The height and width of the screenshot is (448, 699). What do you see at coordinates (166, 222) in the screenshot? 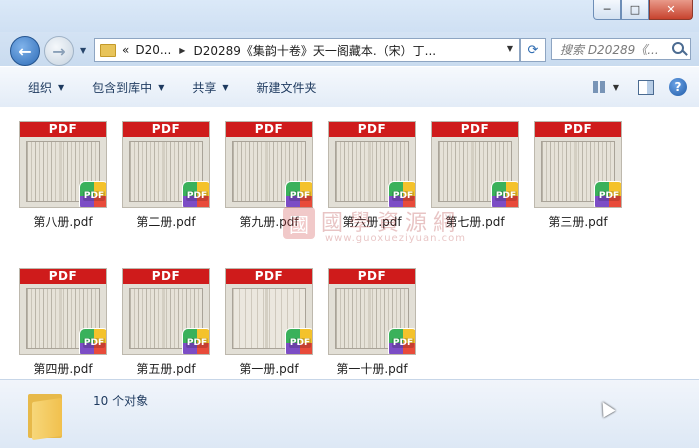
I see `file-name: 第二册.pdf` at bounding box center [166, 222].